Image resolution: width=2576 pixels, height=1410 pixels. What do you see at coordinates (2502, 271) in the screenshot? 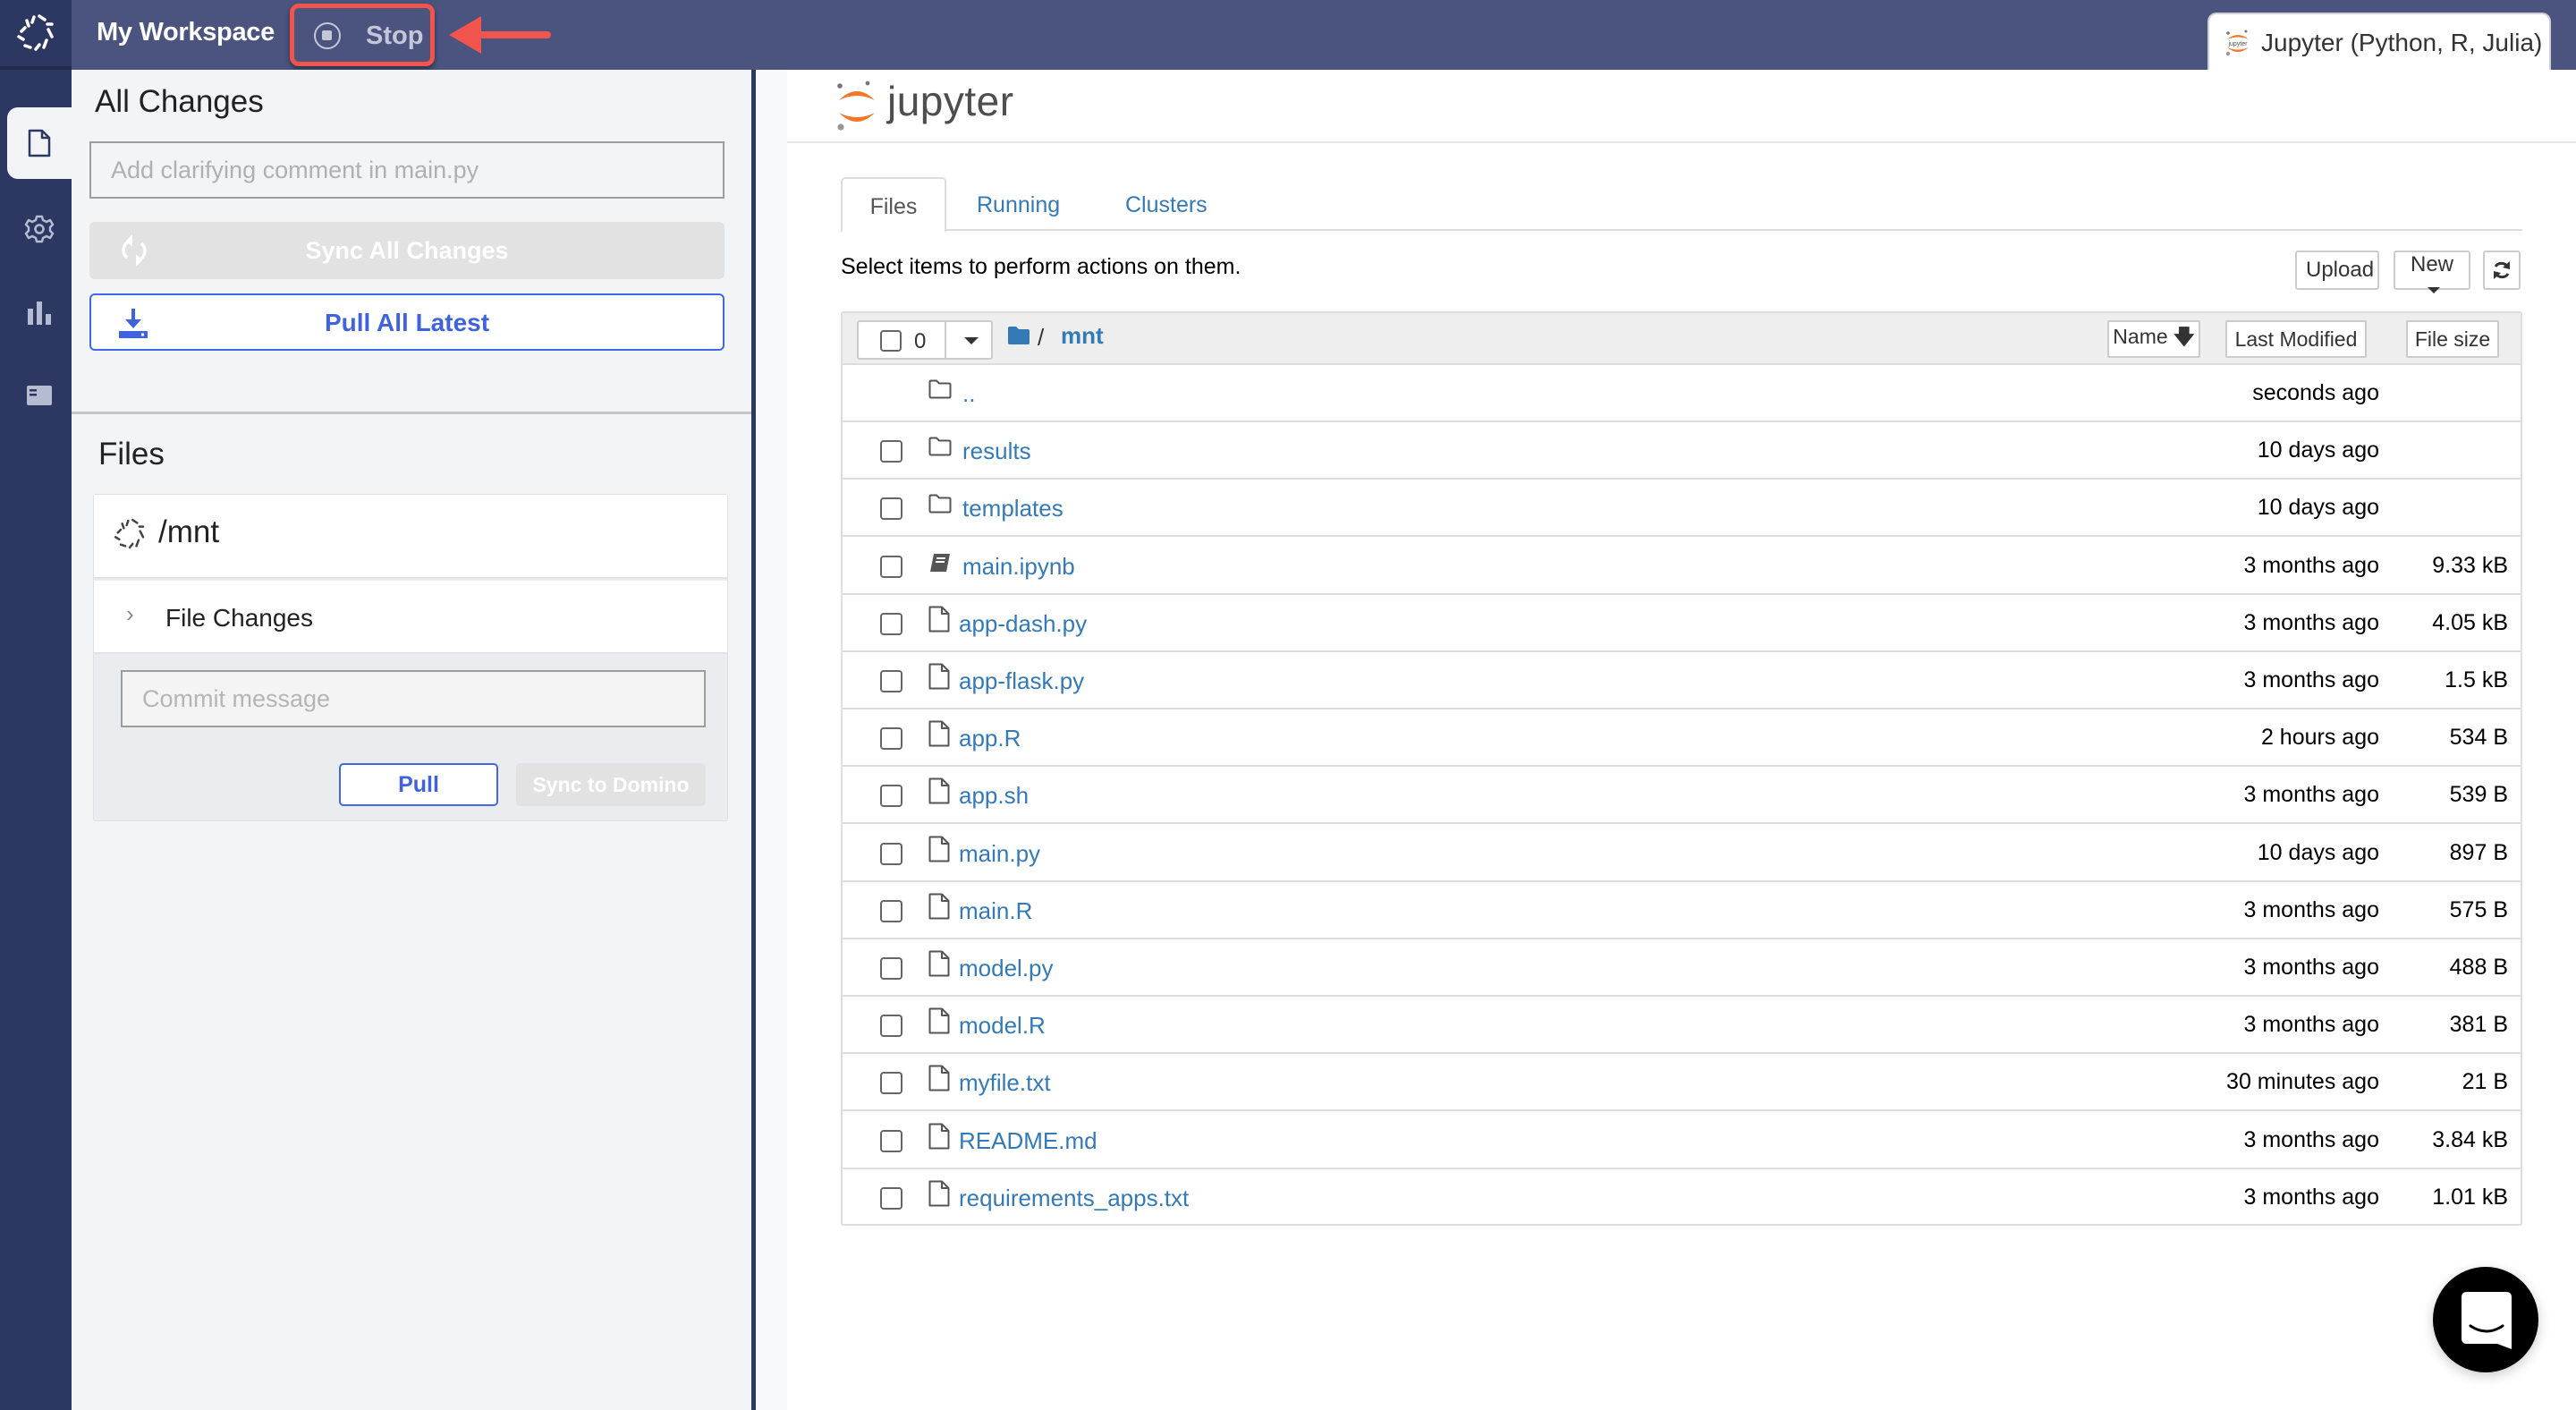
I see `refresh-button` at bounding box center [2502, 271].